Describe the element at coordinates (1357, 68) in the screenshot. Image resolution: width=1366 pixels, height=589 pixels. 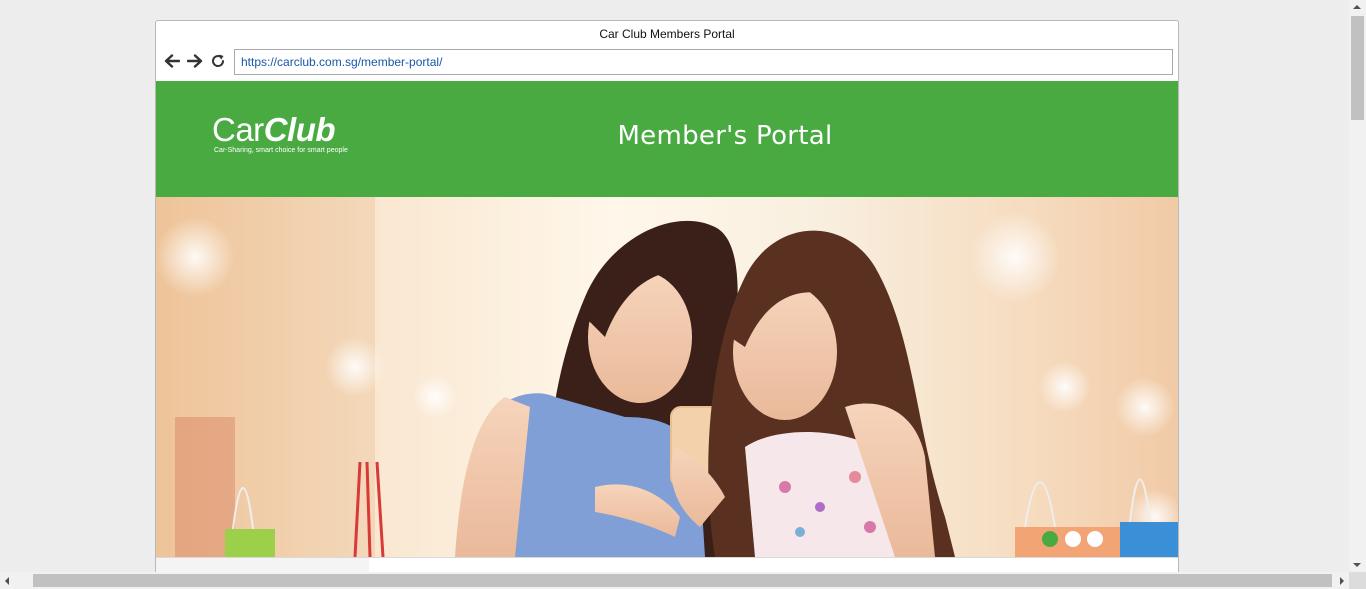
I see `vertical-scroll-thumb` at that location.